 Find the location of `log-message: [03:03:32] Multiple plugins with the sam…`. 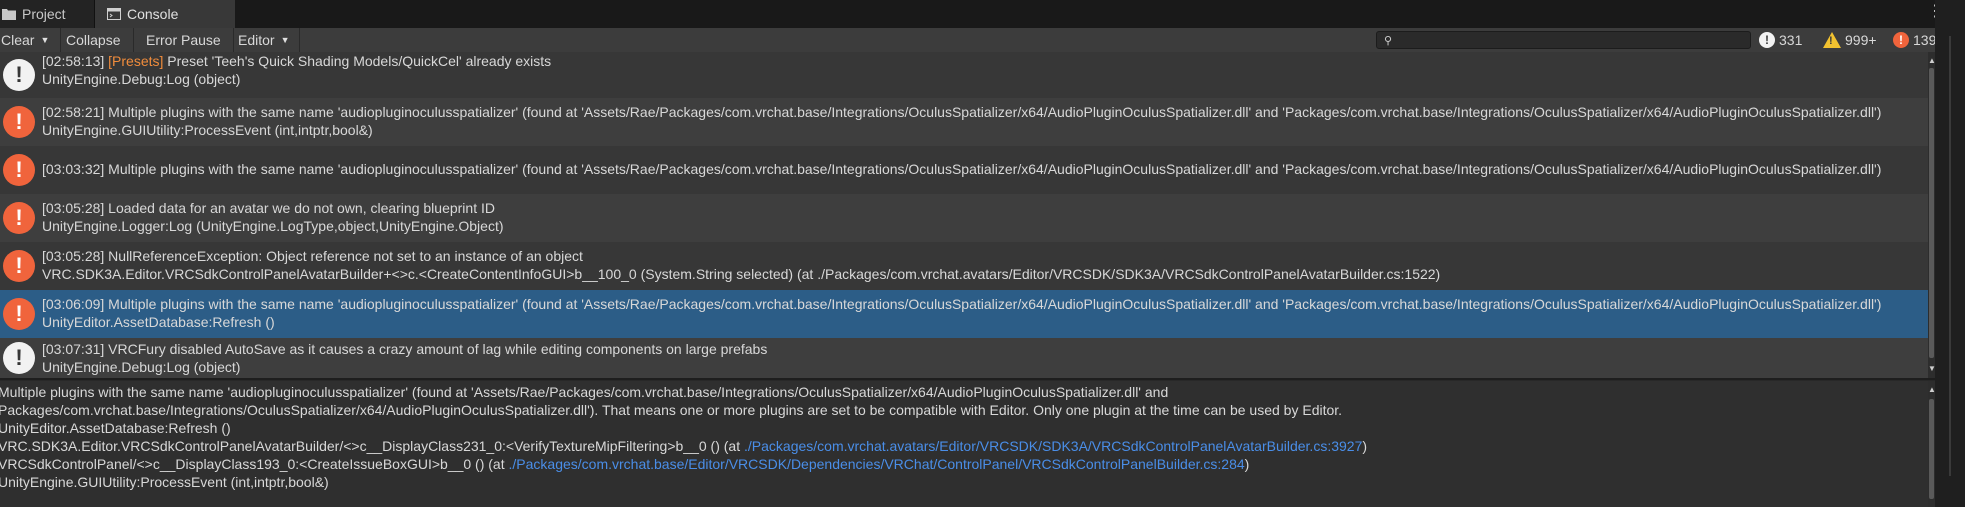

log-message: [03:03:32] Multiple plugins with the sam… is located at coordinates (961, 169).